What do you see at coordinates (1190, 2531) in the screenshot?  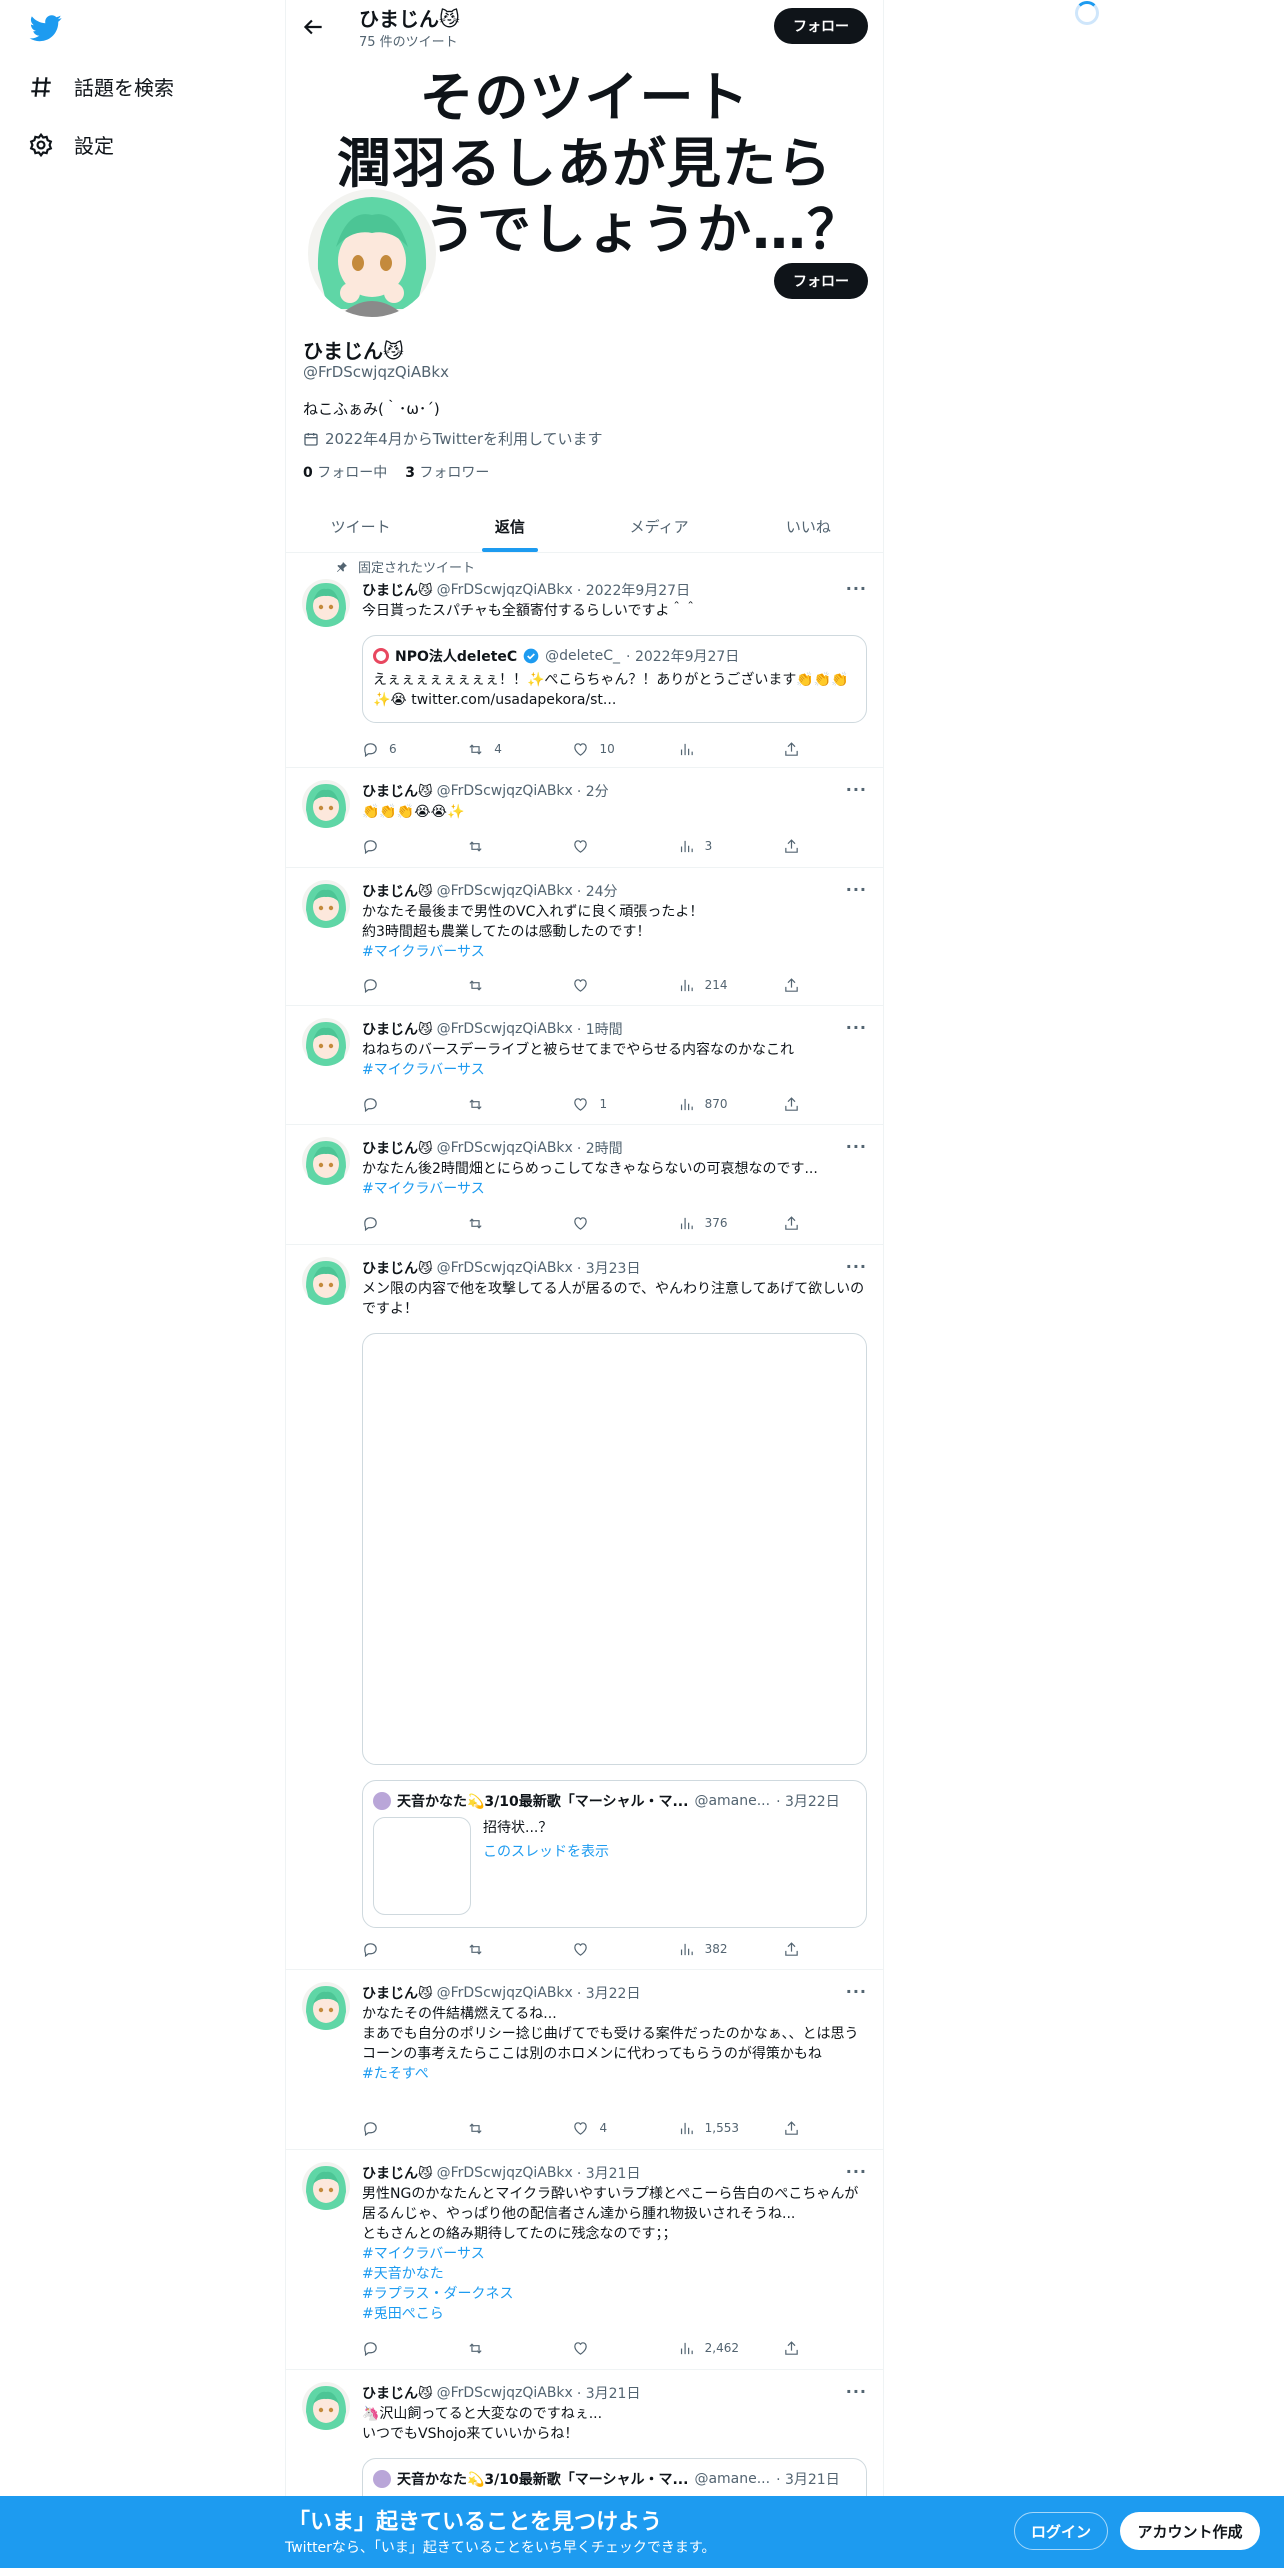 I see `signup-button: アカウント作成` at bounding box center [1190, 2531].